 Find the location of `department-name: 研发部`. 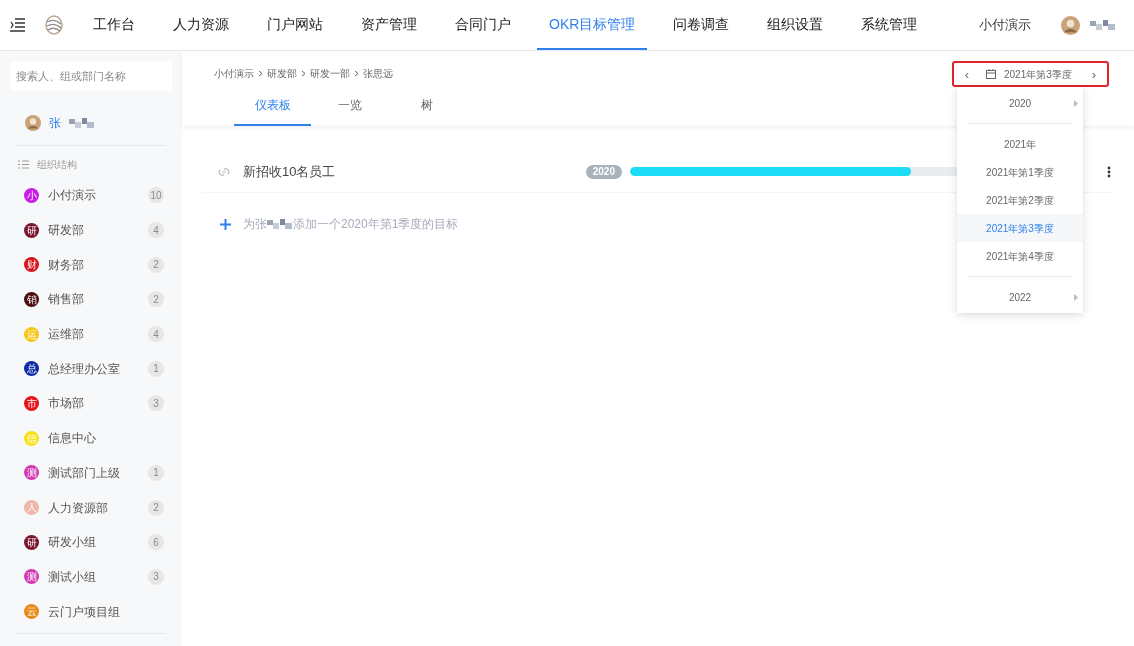

department-name: 研发部 is located at coordinates (66, 231).